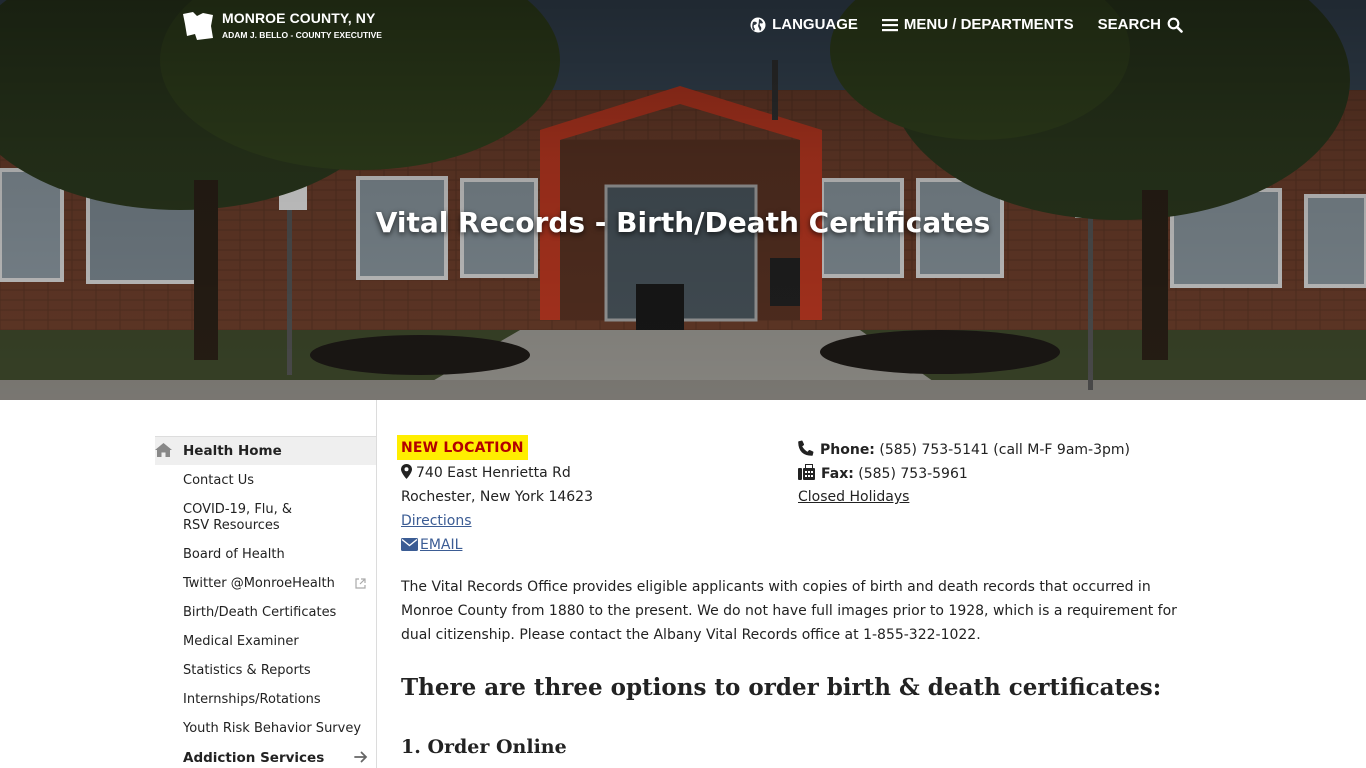  Describe the element at coordinates (265, 481) in the screenshot. I see `sidebar-item-contact-us: Contact Us` at that location.